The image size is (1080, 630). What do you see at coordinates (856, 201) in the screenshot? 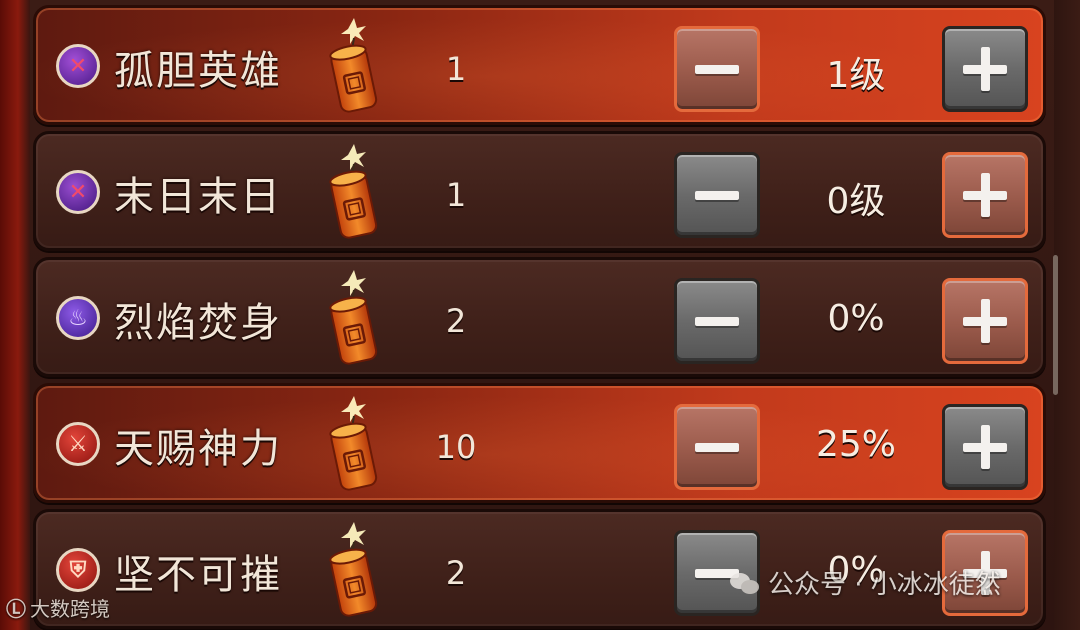
I see `skill-level: 0级` at bounding box center [856, 201].